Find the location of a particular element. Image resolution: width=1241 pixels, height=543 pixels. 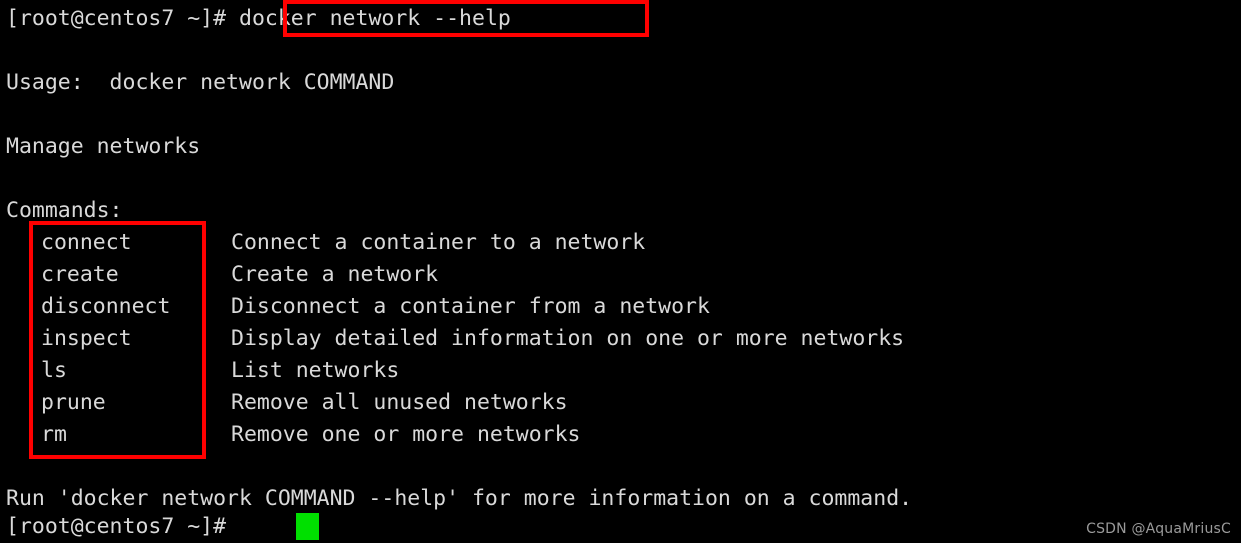

command-description: Remove one or more networks is located at coordinates (406, 434).